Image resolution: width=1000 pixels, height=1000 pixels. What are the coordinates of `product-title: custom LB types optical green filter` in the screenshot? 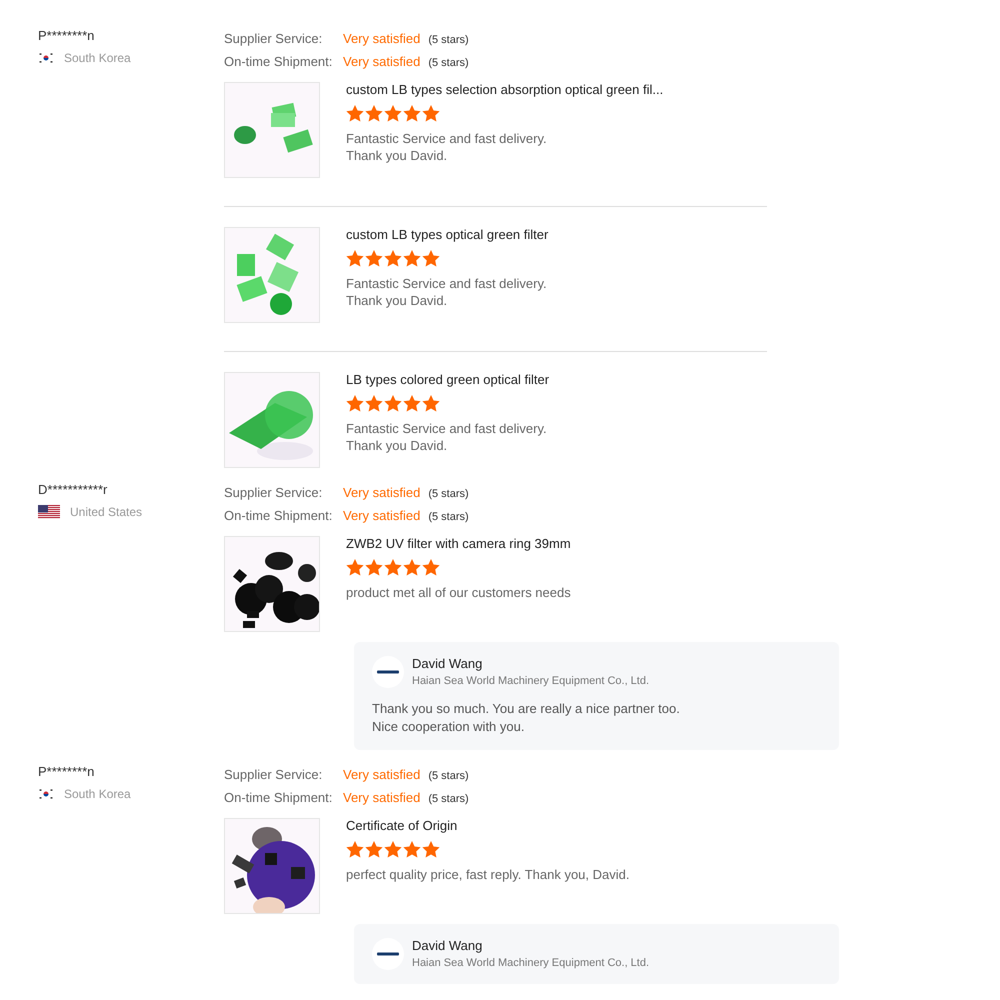 It's located at (447, 234).